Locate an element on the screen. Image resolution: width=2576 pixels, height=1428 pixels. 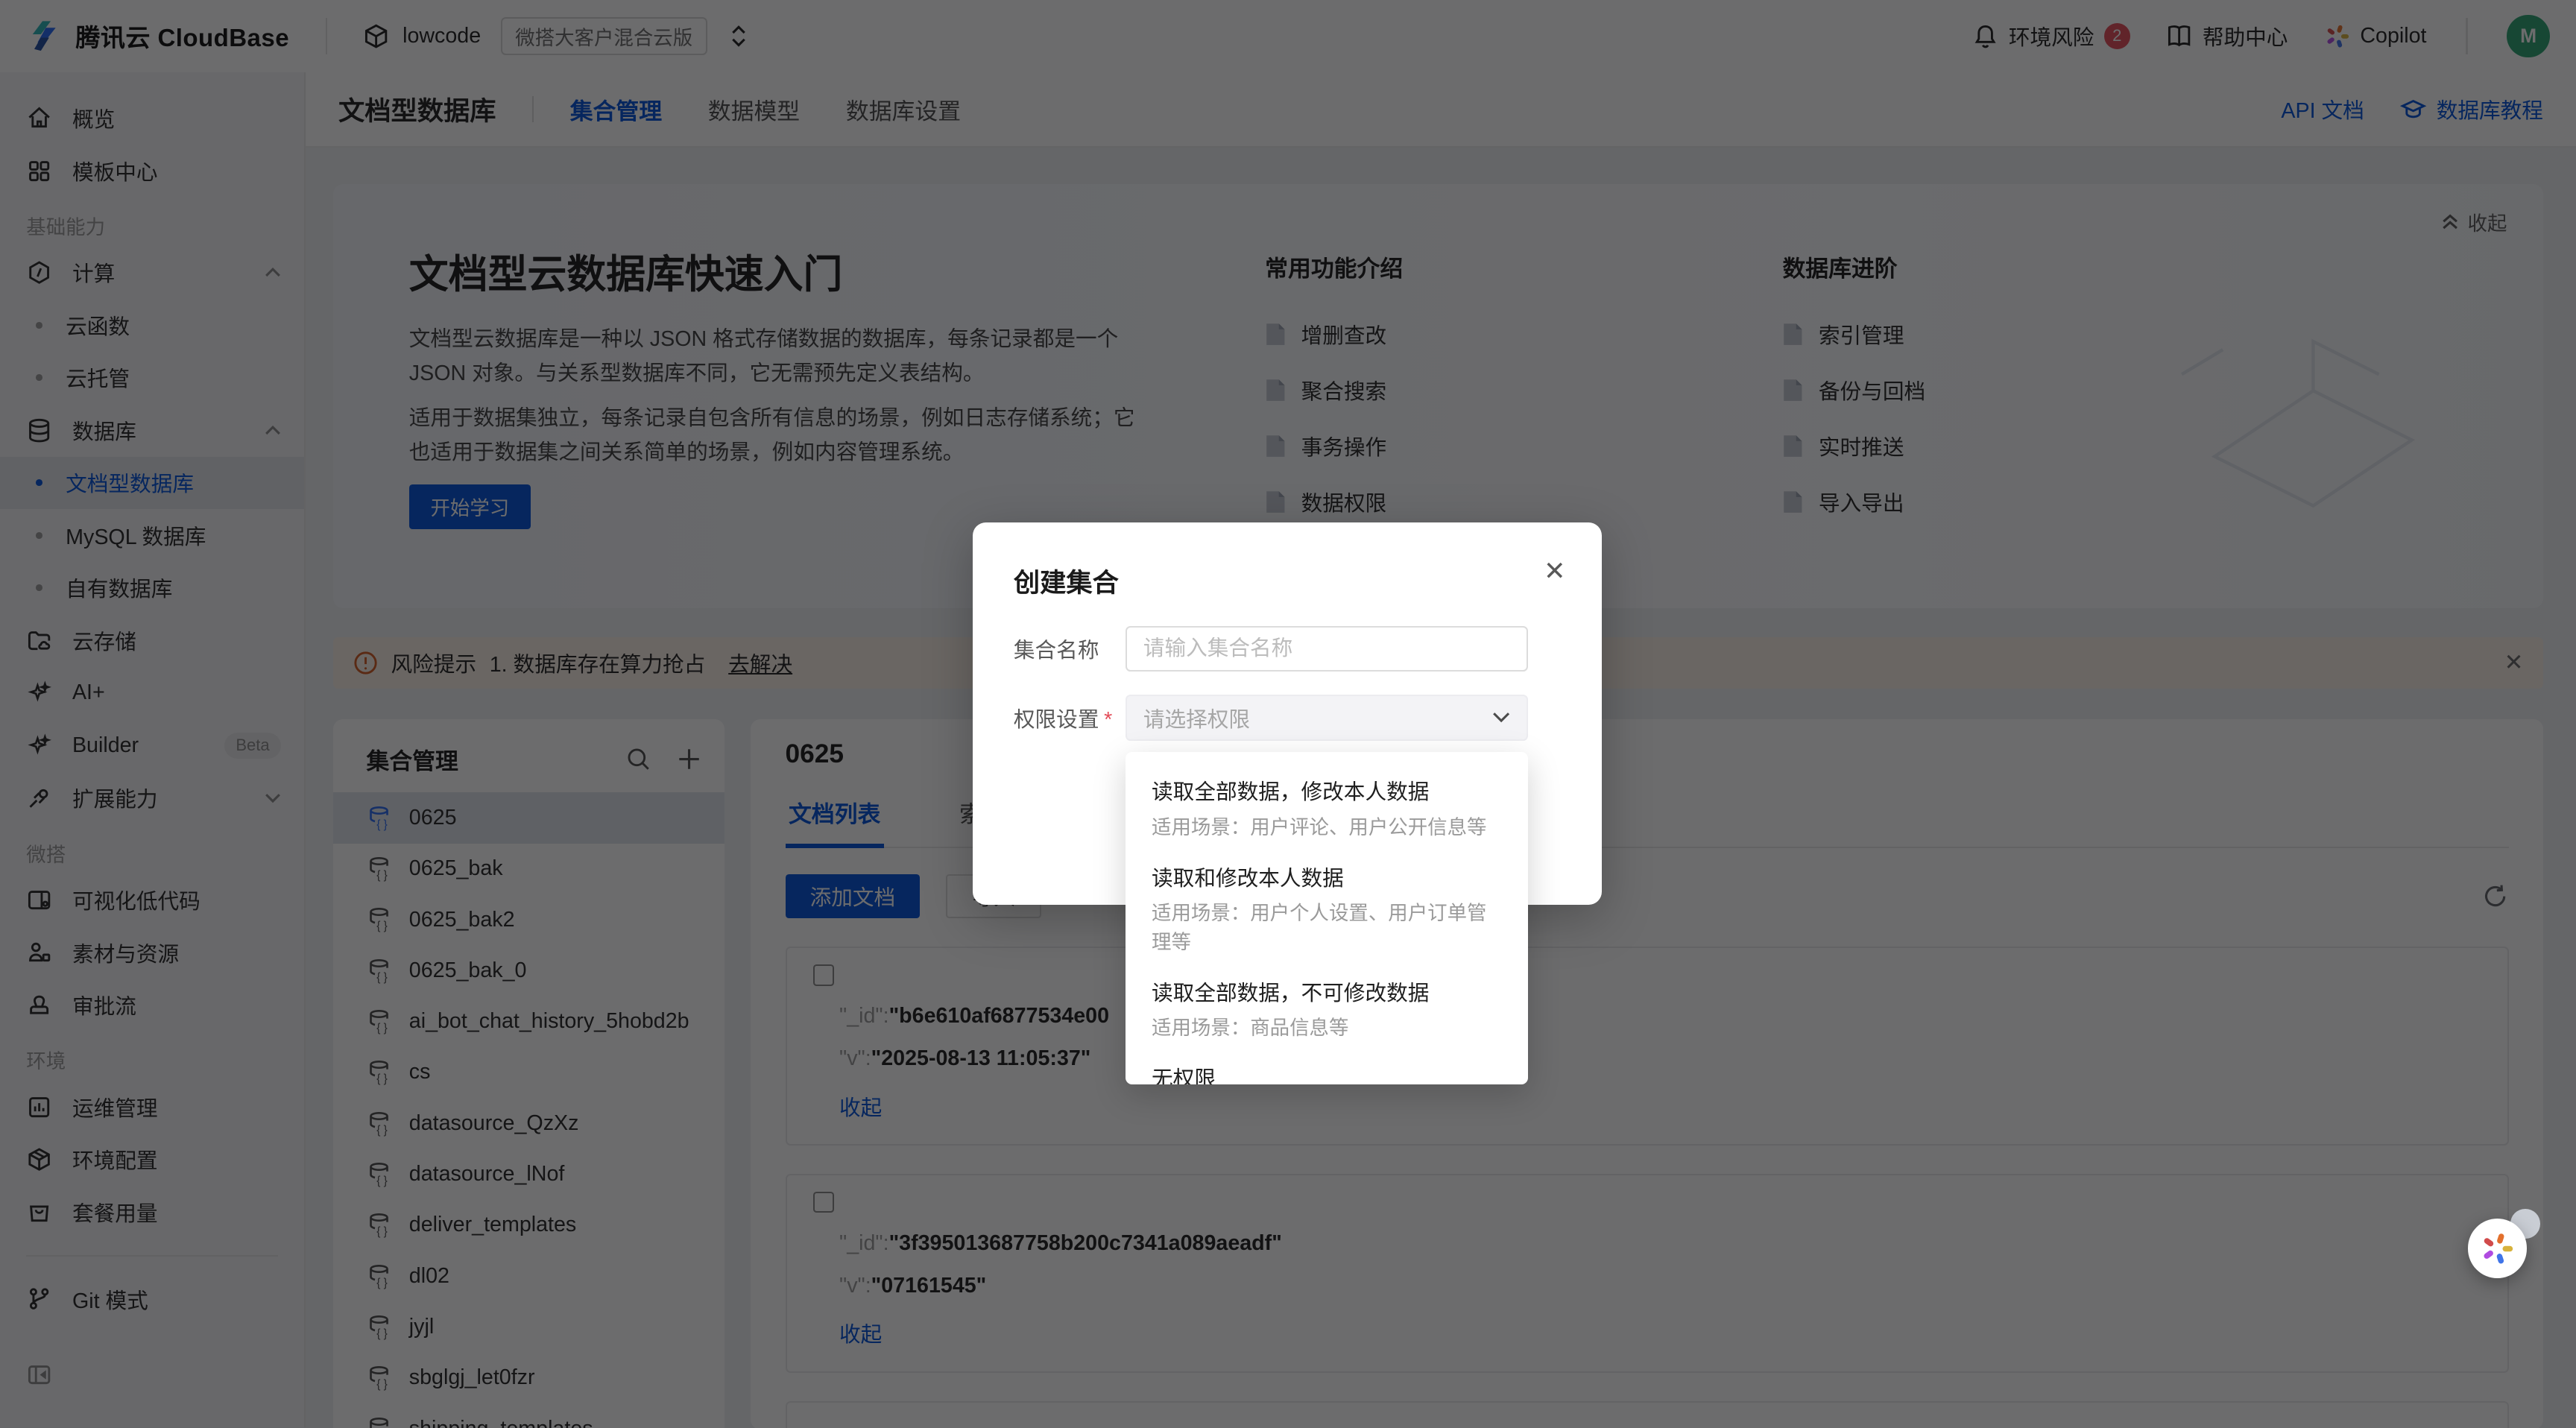
collection-name-input is located at coordinates (1326, 648).